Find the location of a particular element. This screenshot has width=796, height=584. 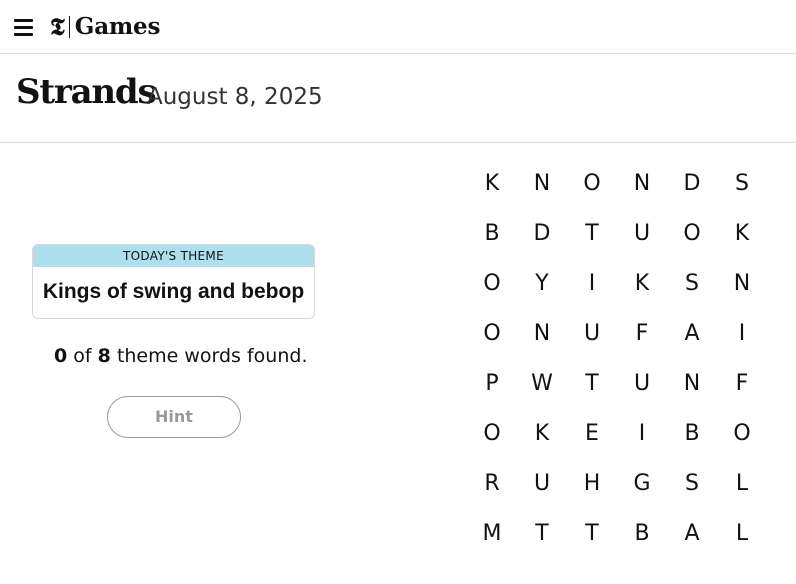

progress-text: 0 of 8 theme words found. is located at coordinates (181, 356).